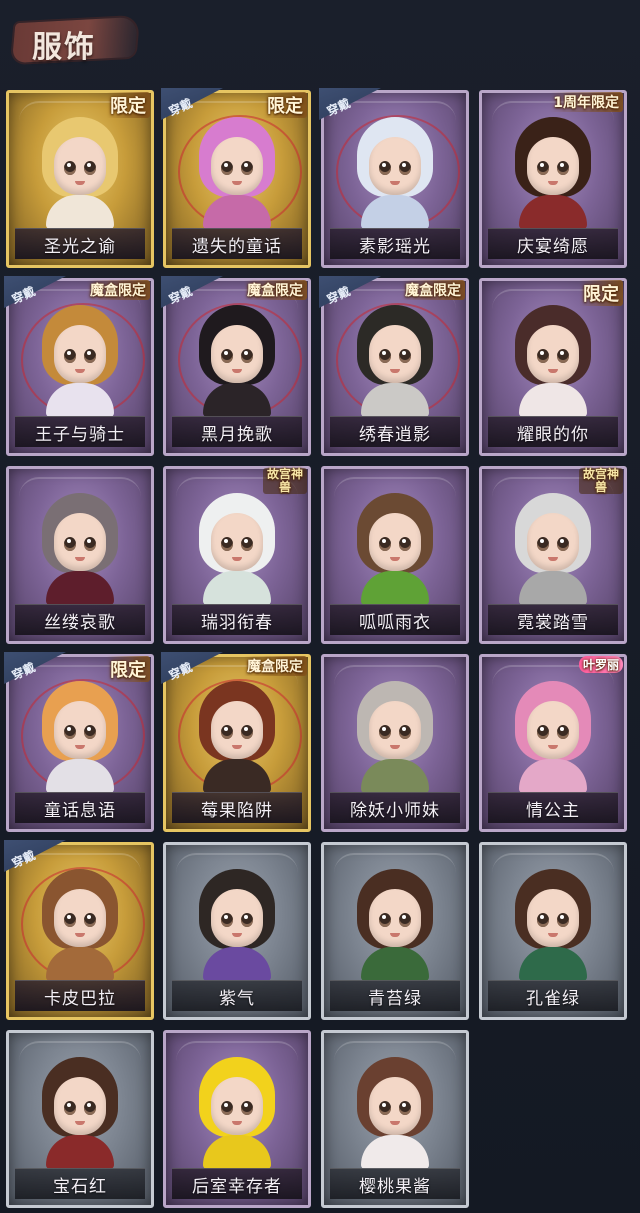  What do you see at coordinates (80, 807) in the screenshot?
I see `costume-name-bar: 童话息语` at bounding box center [80, 807].